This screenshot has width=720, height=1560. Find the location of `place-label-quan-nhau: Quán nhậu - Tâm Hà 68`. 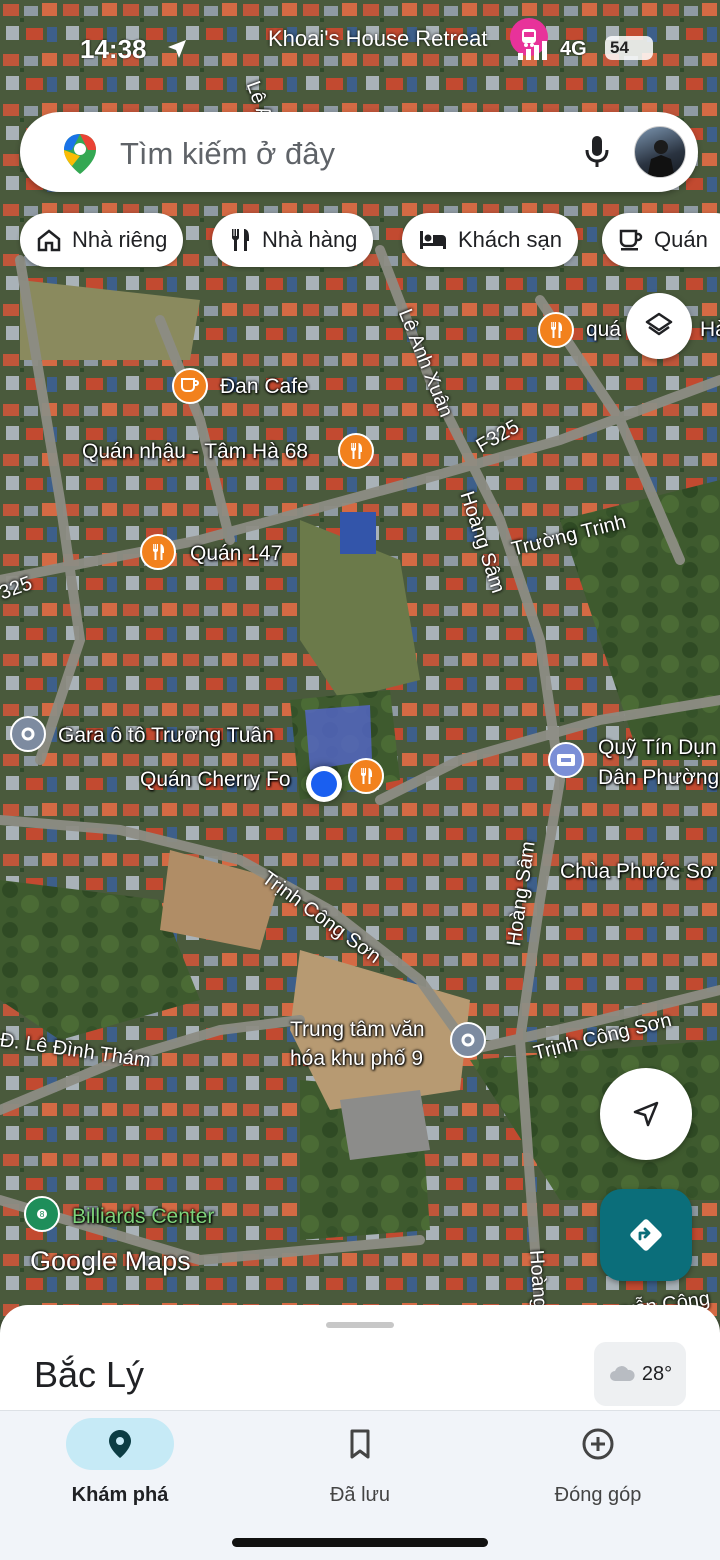

place-label-quan-nhau: Quán nhậu - Tâm Hà 68 is located at coordinates (195, 451).